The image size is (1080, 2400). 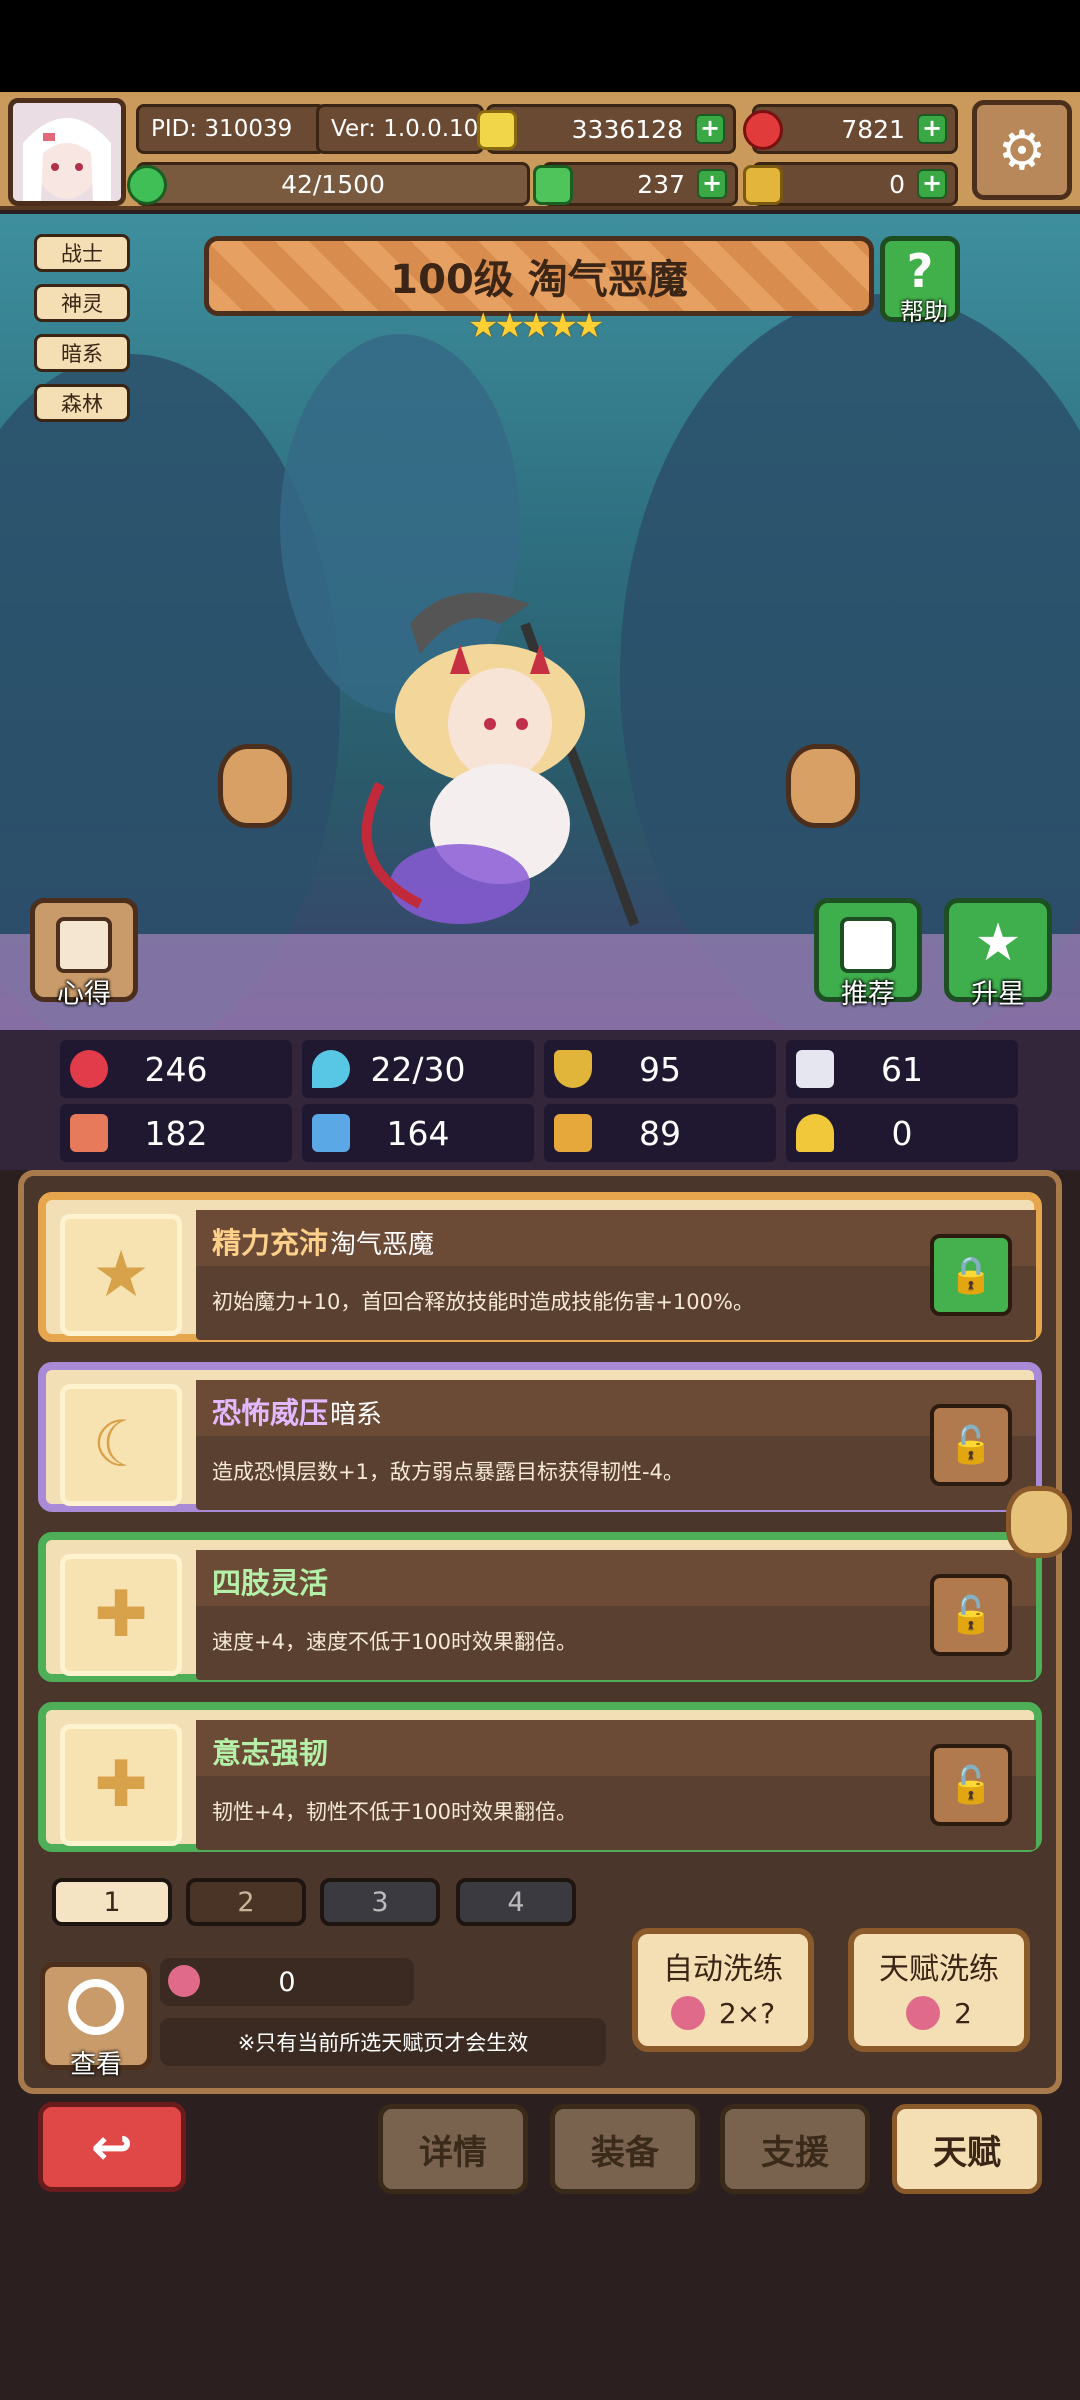 I want to click on add-gold-button: +, so click(x=710, y=129).